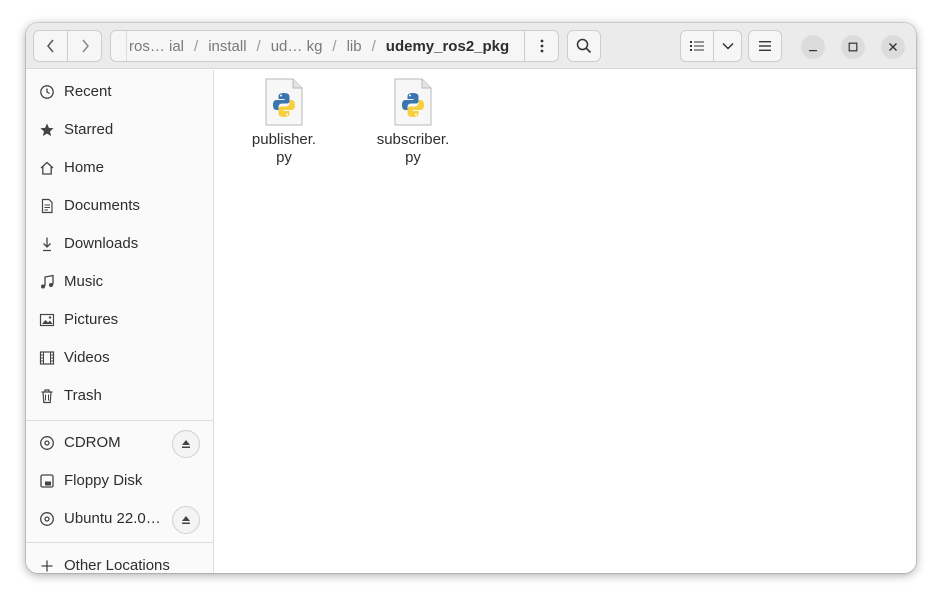  I want to click on vertical-dots-icon, so click(541, 46).